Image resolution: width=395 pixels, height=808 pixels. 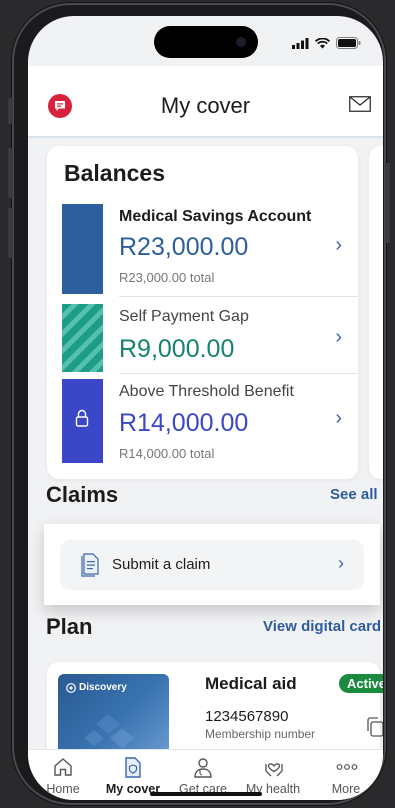 What do you see at coordinates (103, 687) in the screenshot?
I see `card-brand: Discovery` at bounding box center [103, 687].